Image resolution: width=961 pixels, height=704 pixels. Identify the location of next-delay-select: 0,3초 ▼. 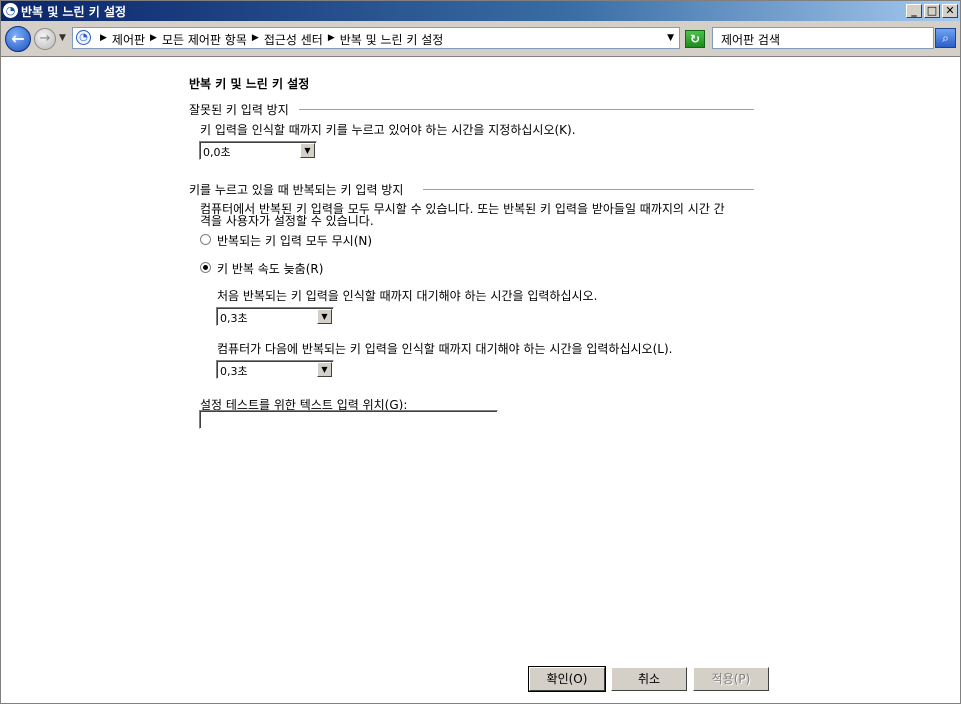
(275, 369).